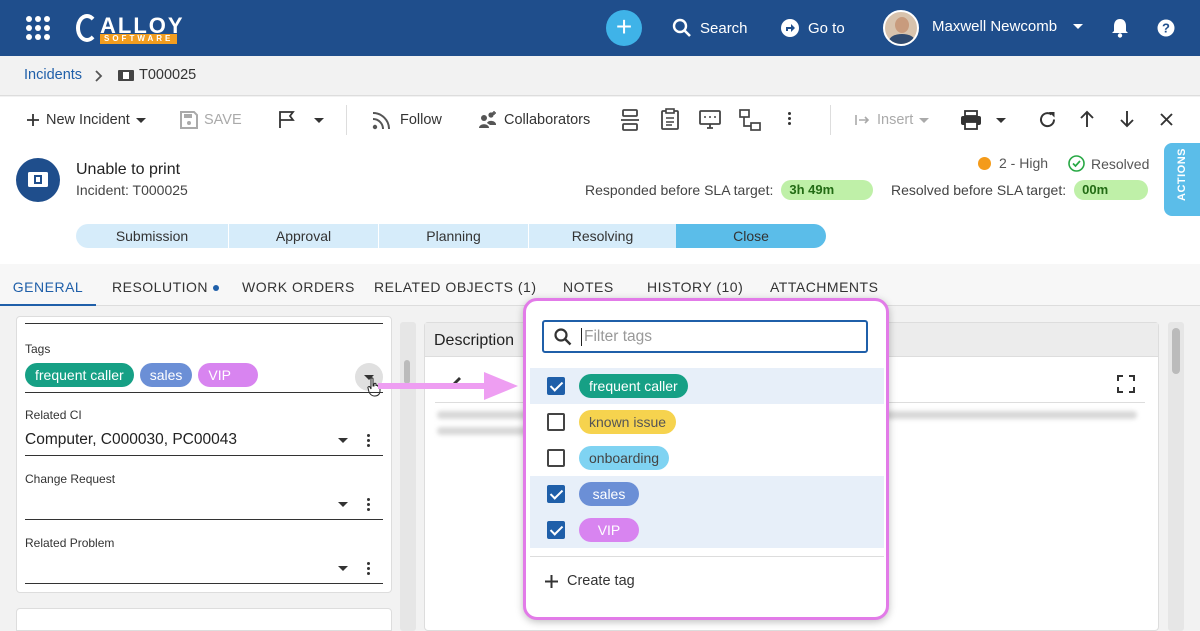 This screenshot has width=1200, height=631. I want to click on tab-label: ATTACHMENTS, so click(824, 287).